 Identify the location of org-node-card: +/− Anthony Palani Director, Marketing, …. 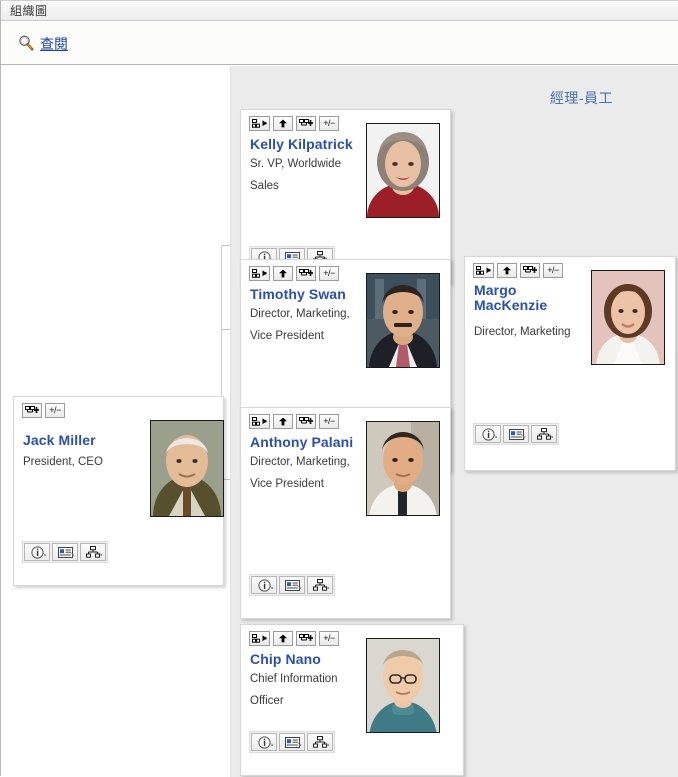
(345, 513).